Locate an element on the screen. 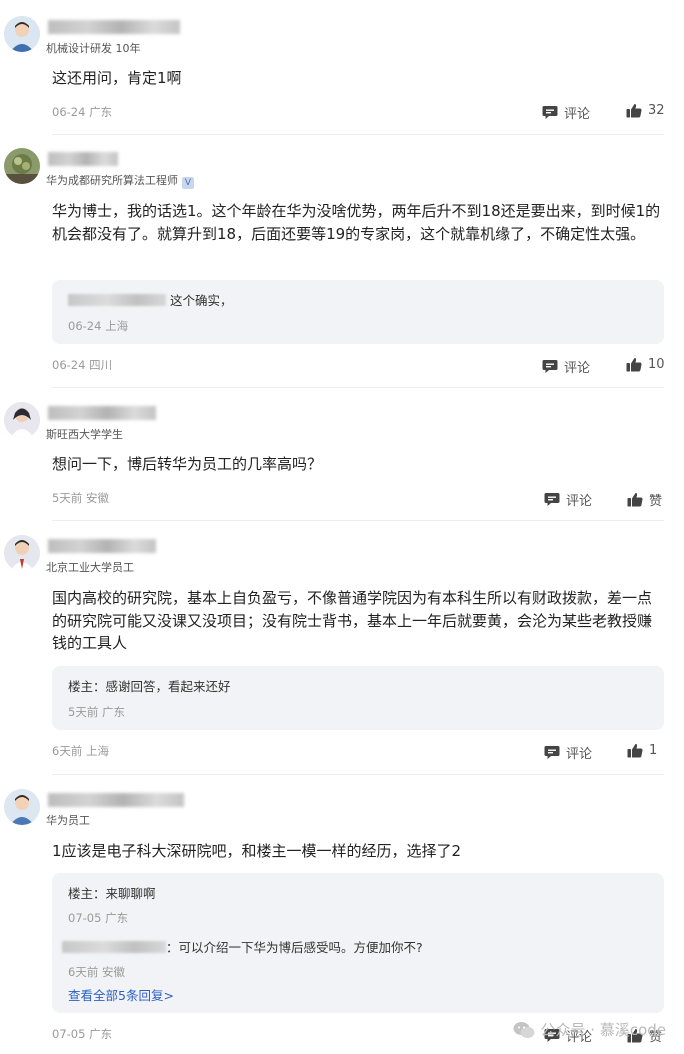  like-count: 32 is located at coordinates (656, 110).